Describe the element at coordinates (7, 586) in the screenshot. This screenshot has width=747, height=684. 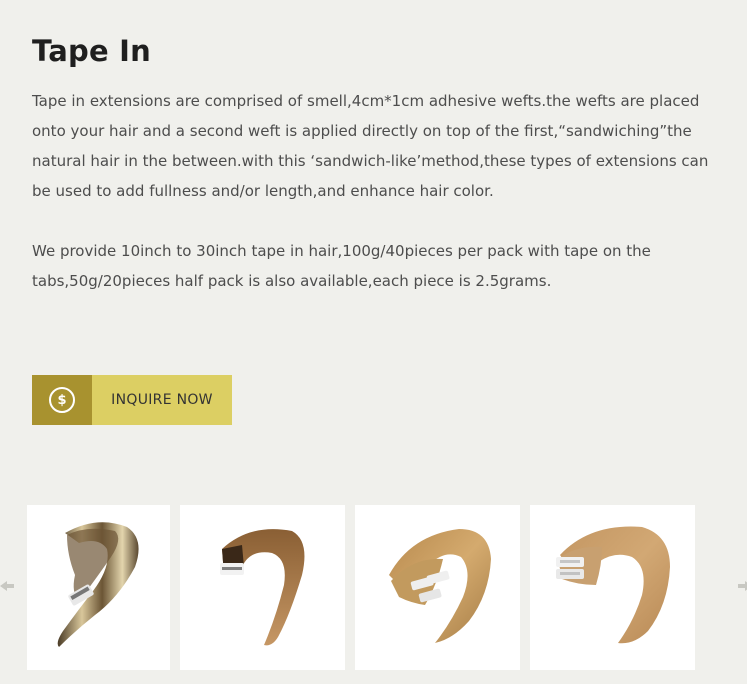
I see `arrow-left-icon` at that location.